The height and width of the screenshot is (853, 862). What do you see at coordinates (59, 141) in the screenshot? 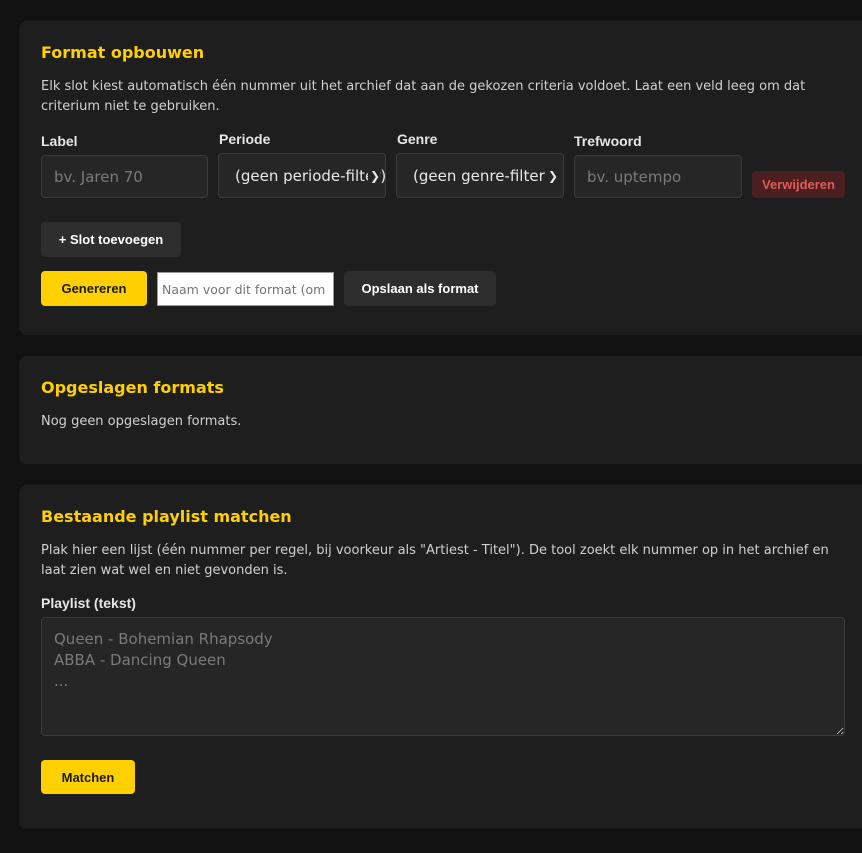
I see `slot-label-label: Label` at bounding box center [59, 141].